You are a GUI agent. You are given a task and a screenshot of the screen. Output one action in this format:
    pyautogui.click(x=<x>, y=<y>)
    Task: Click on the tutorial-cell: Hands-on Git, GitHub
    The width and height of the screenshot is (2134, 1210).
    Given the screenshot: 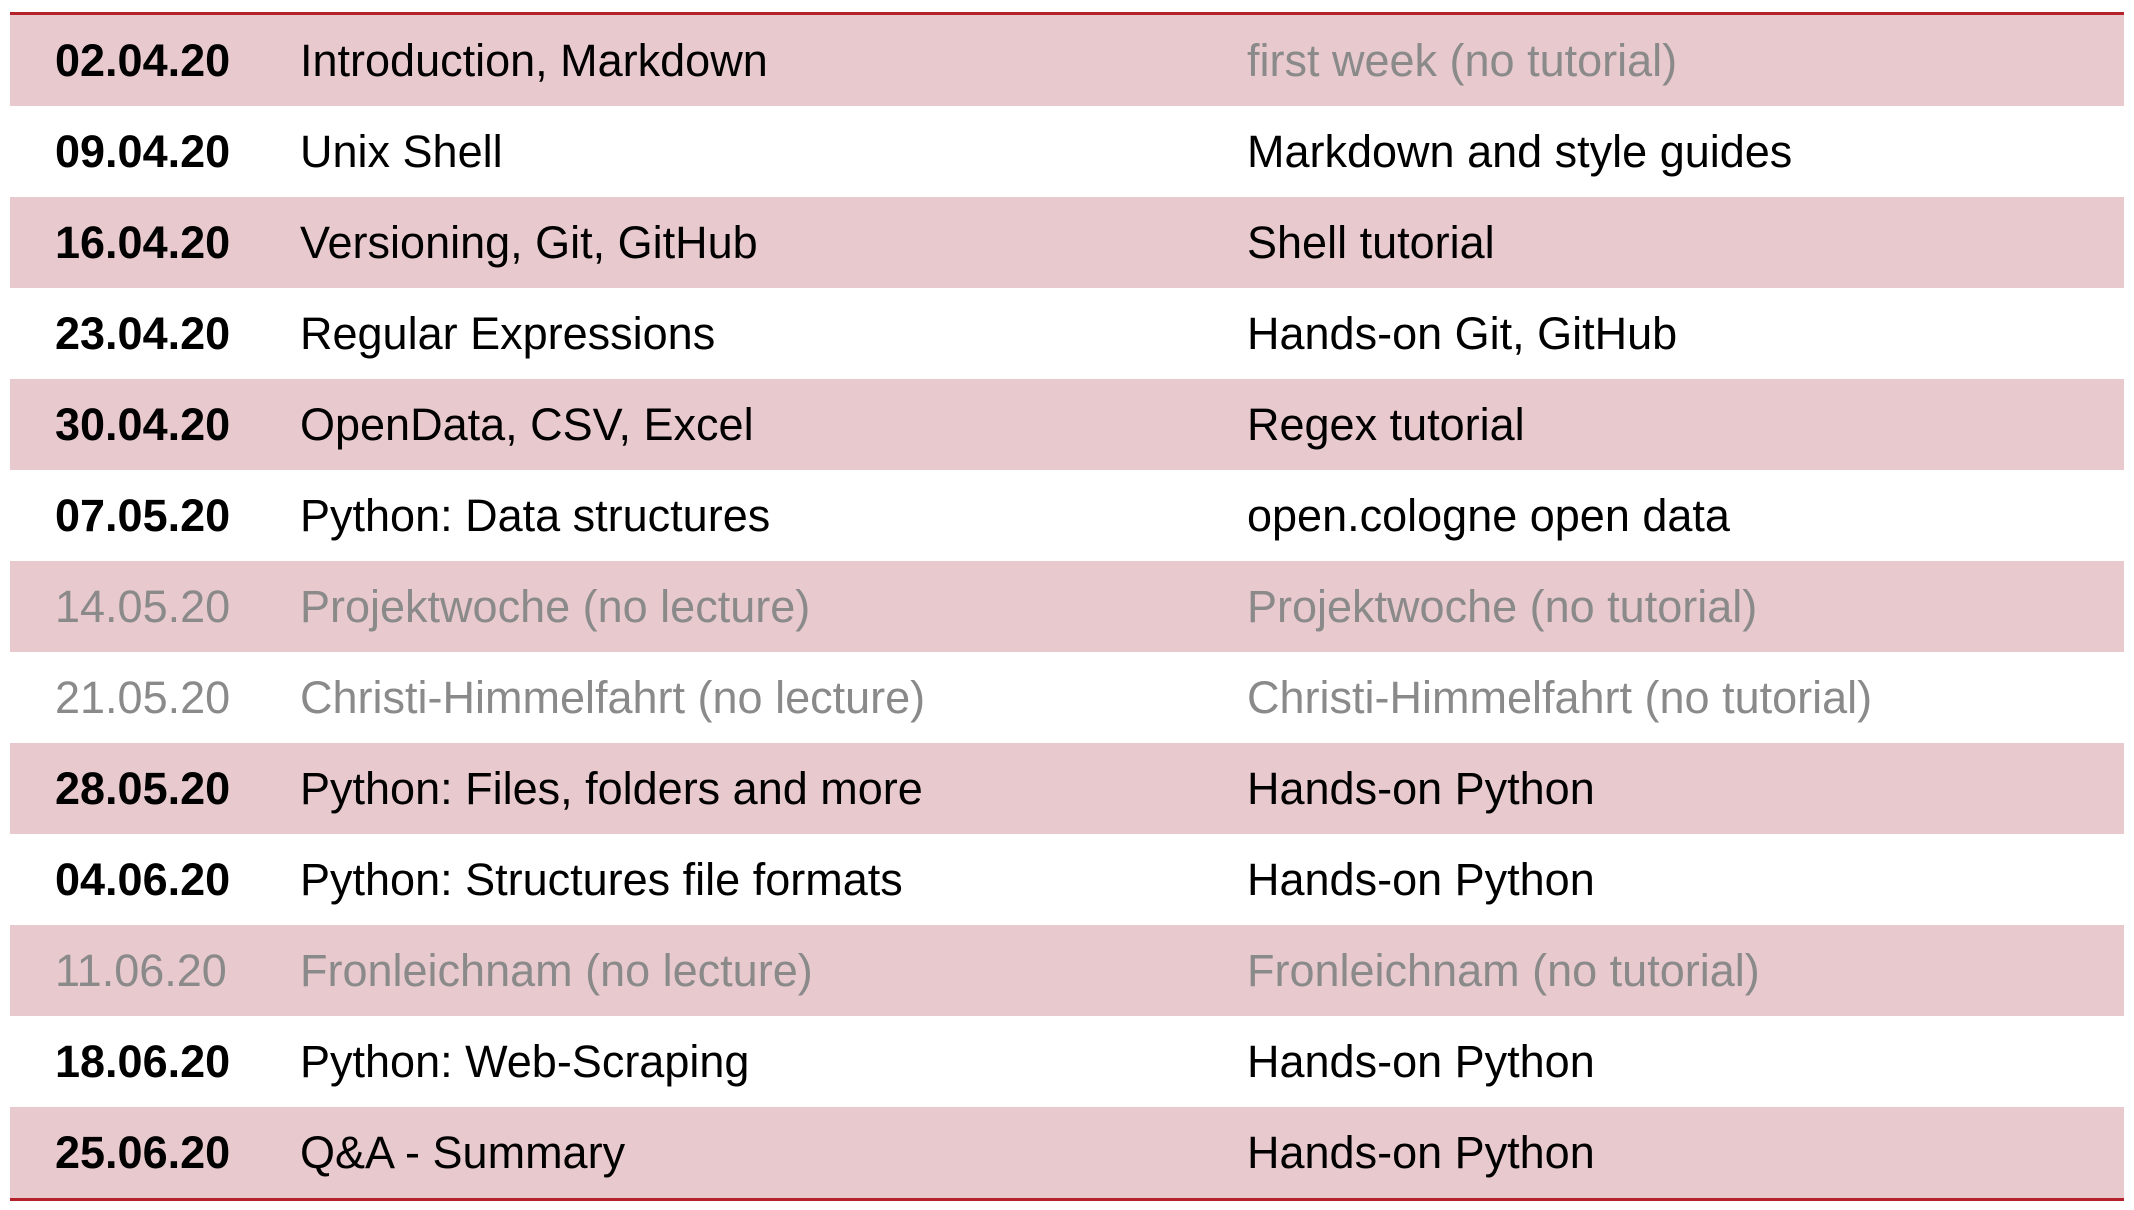 What is the action you would take?
    pyautogui.click(x=1462, y=333)
    